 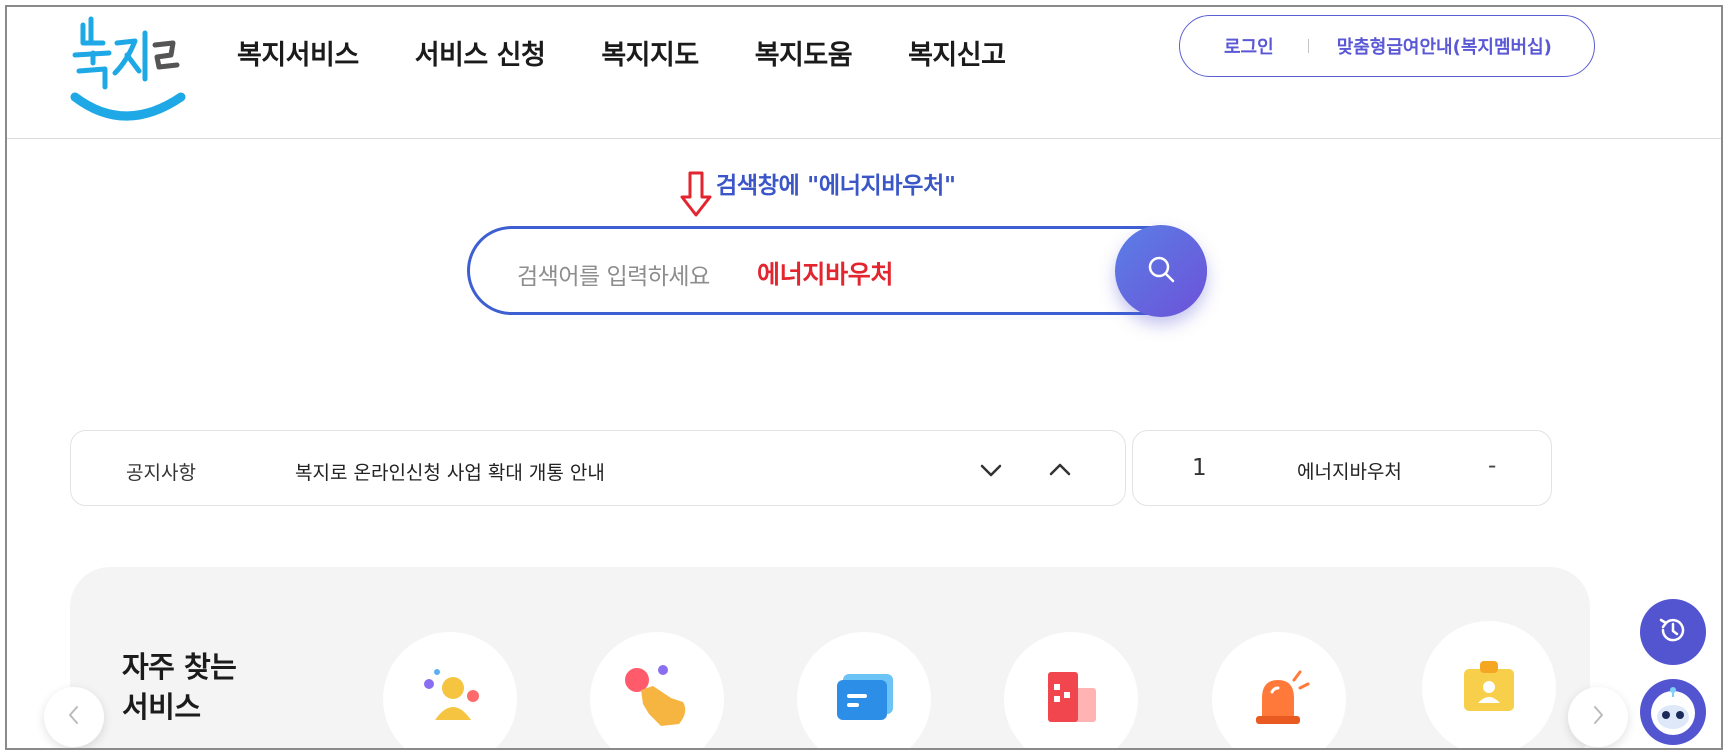 I want to click on annotation-text: 검색창에 "에너지바우처", so click(x=836, y=186).